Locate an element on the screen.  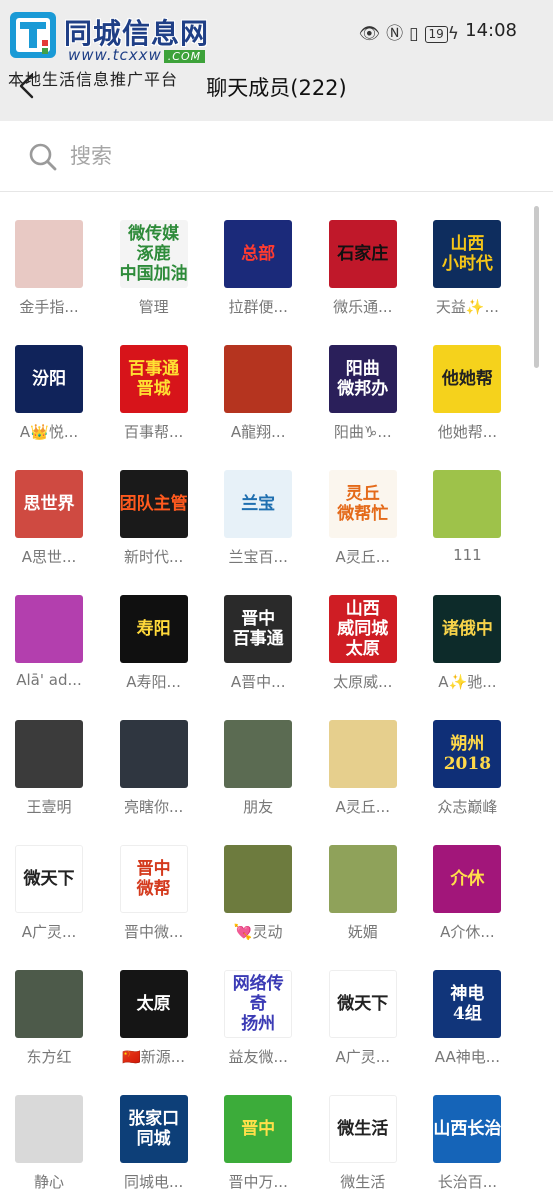
member-avatar: 思世界 is located at coordinates (49, 504).